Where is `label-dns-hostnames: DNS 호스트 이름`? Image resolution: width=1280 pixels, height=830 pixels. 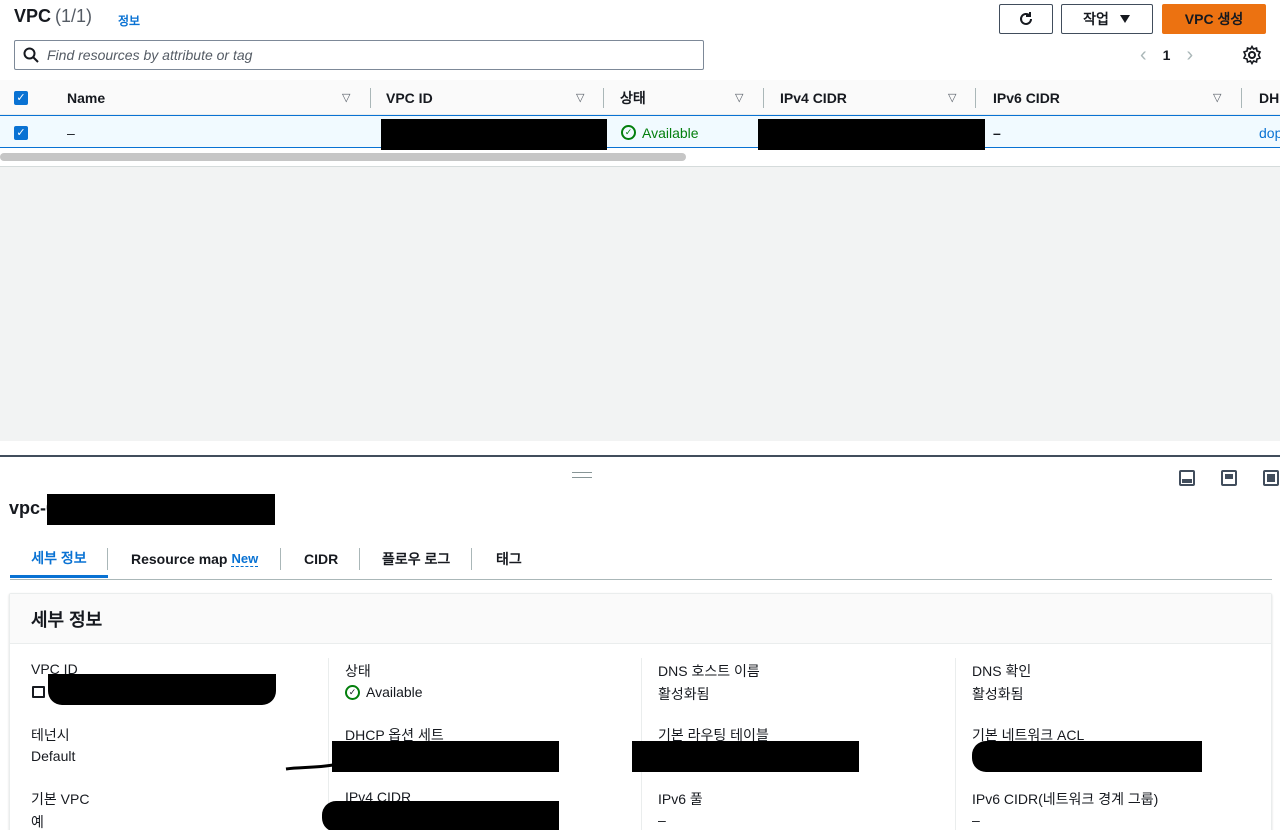
label-dns-hostnames: DNS 호스트 이름 is located at coordinates (709, 671).